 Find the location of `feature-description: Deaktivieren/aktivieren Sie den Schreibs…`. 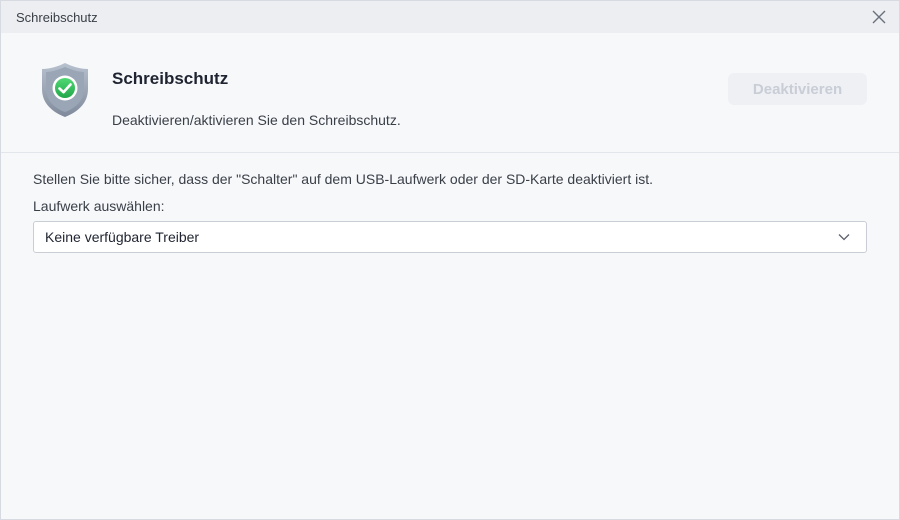

feature-description: Deaktivieren/aktivieren Sie den Schreibs… is located at coordinates (256, 120).